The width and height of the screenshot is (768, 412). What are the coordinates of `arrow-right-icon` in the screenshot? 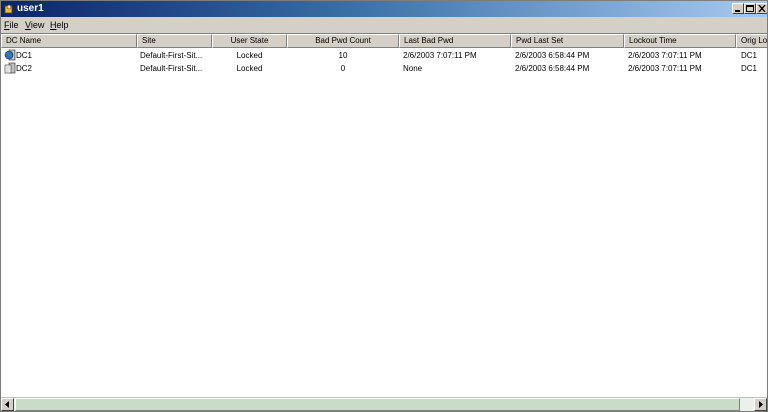 It's located at (761, 404).